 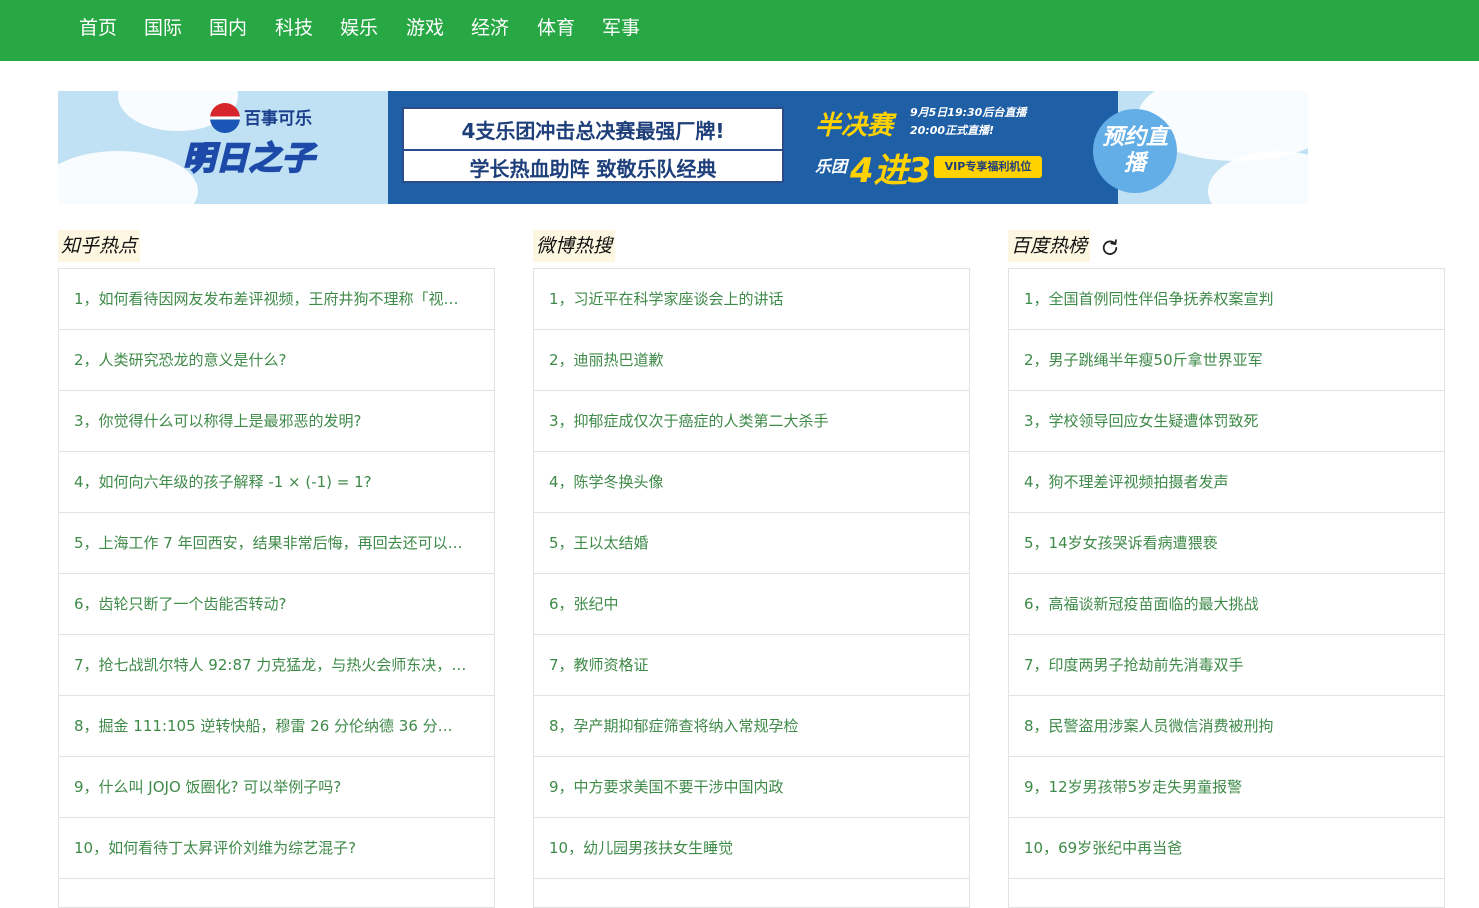 I want to click on list-item: 2，人类研究恐龙的意义是什么?, so click(x=276, y=360).